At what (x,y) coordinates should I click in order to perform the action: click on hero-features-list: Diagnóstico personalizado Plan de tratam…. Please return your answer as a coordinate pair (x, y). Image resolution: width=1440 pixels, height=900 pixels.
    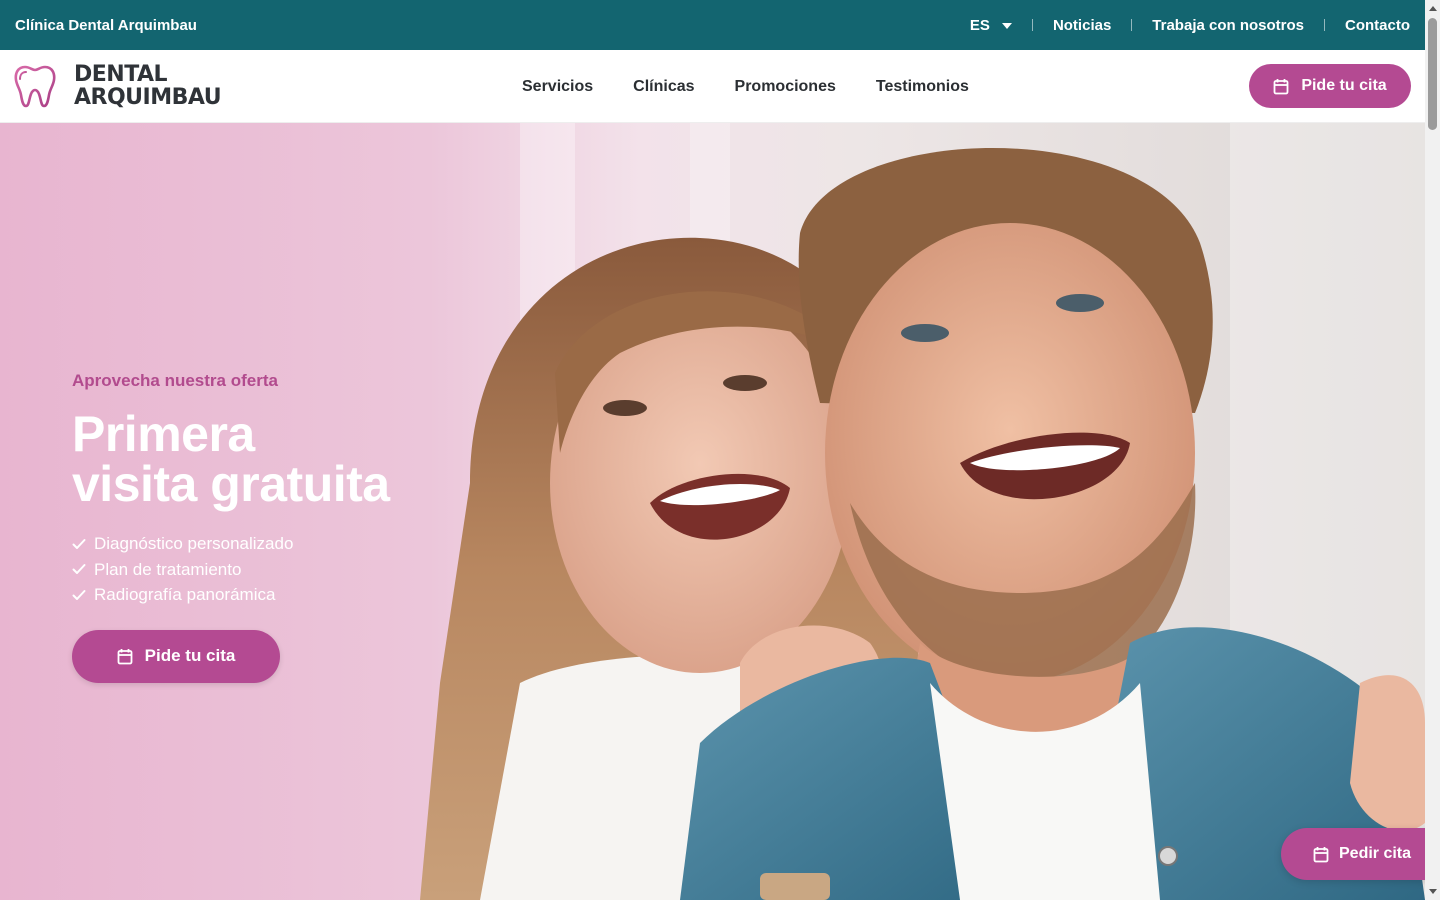
    Looking at the image, I should click on (292, 569).